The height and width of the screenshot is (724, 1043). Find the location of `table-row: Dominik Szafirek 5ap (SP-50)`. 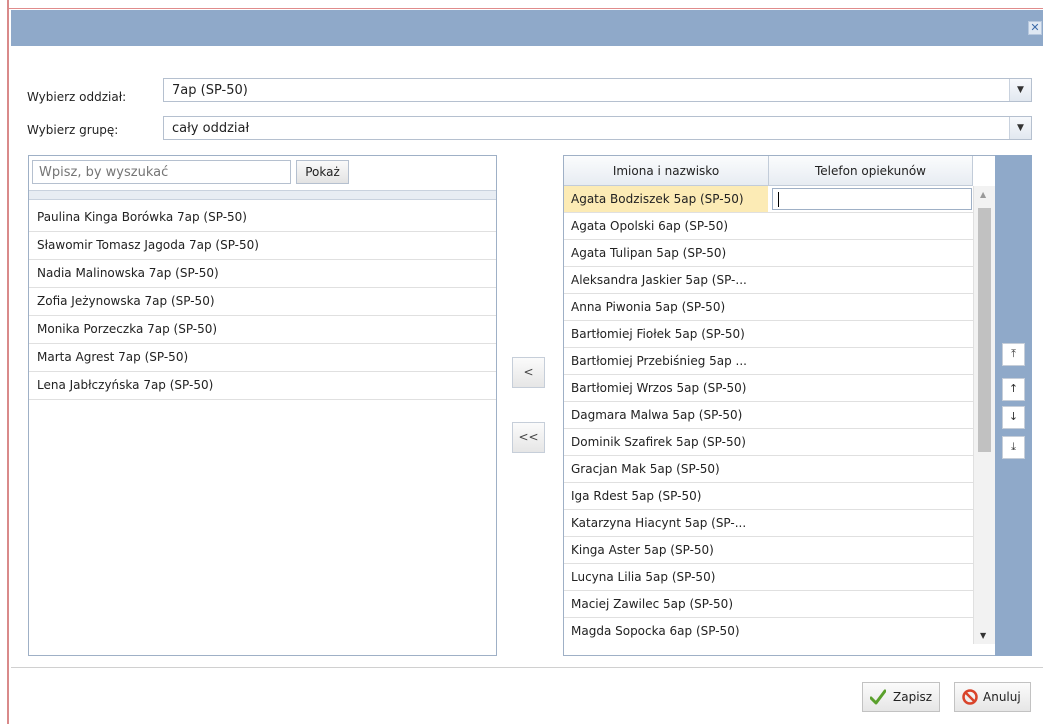

table-row: Dominik Szafirek 5ap (SP-50) is located at coordinates (768, 442).